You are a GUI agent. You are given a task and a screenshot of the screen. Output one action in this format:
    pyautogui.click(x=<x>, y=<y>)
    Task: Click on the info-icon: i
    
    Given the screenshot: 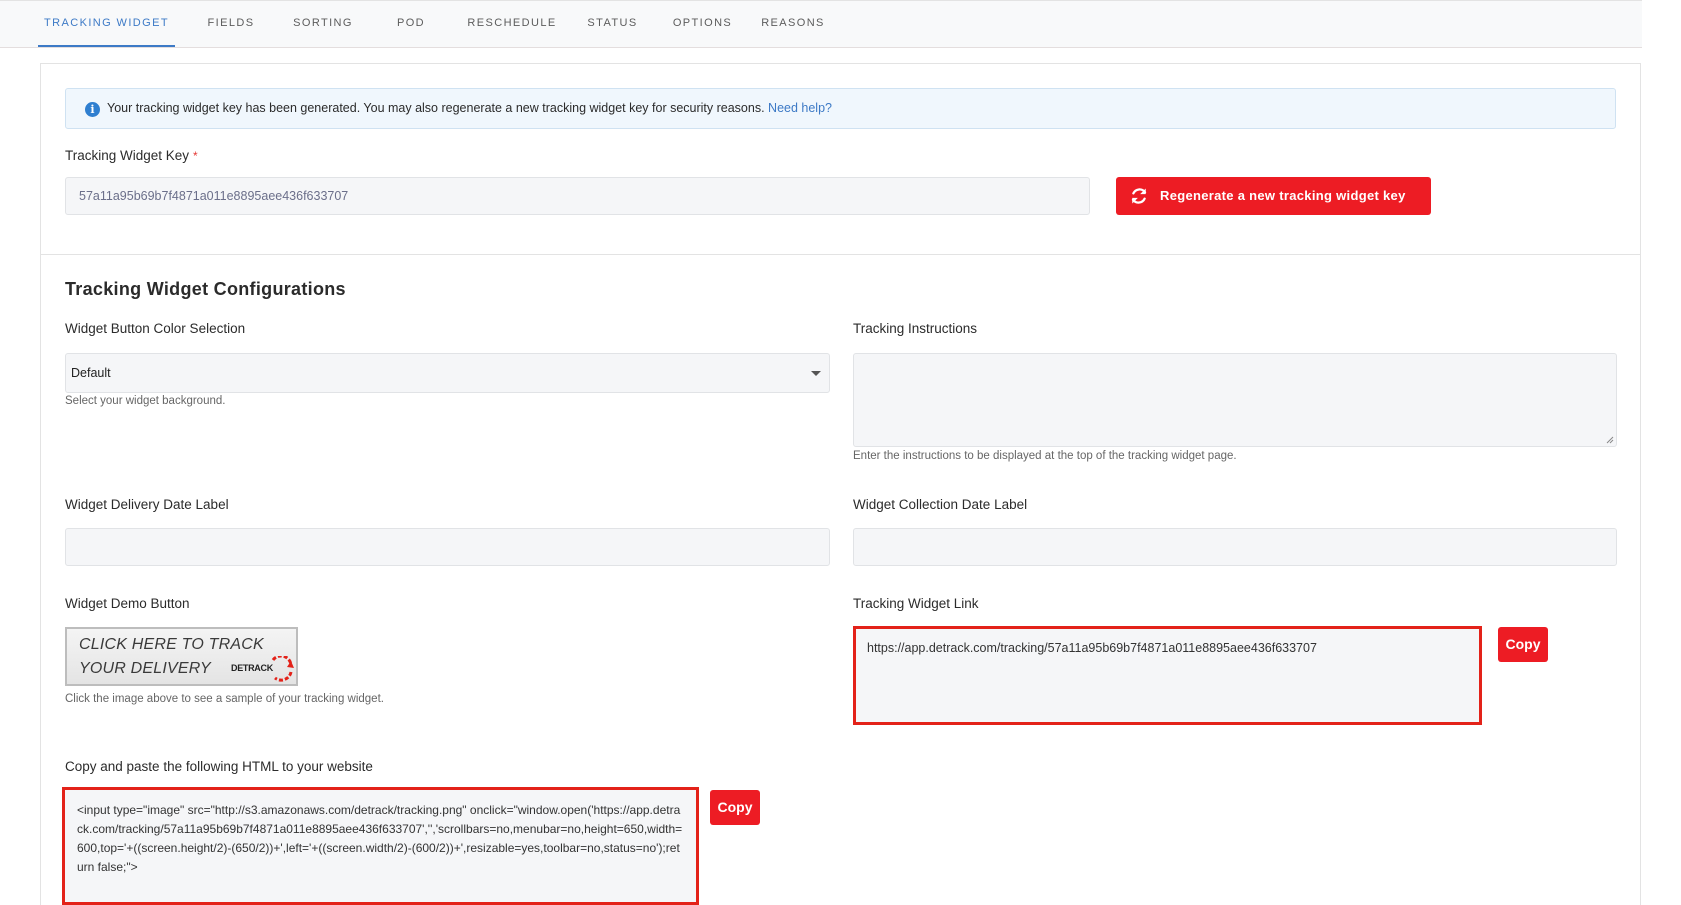 What is the action you would take?
    pyautogui.click(x=92, y=109)
    